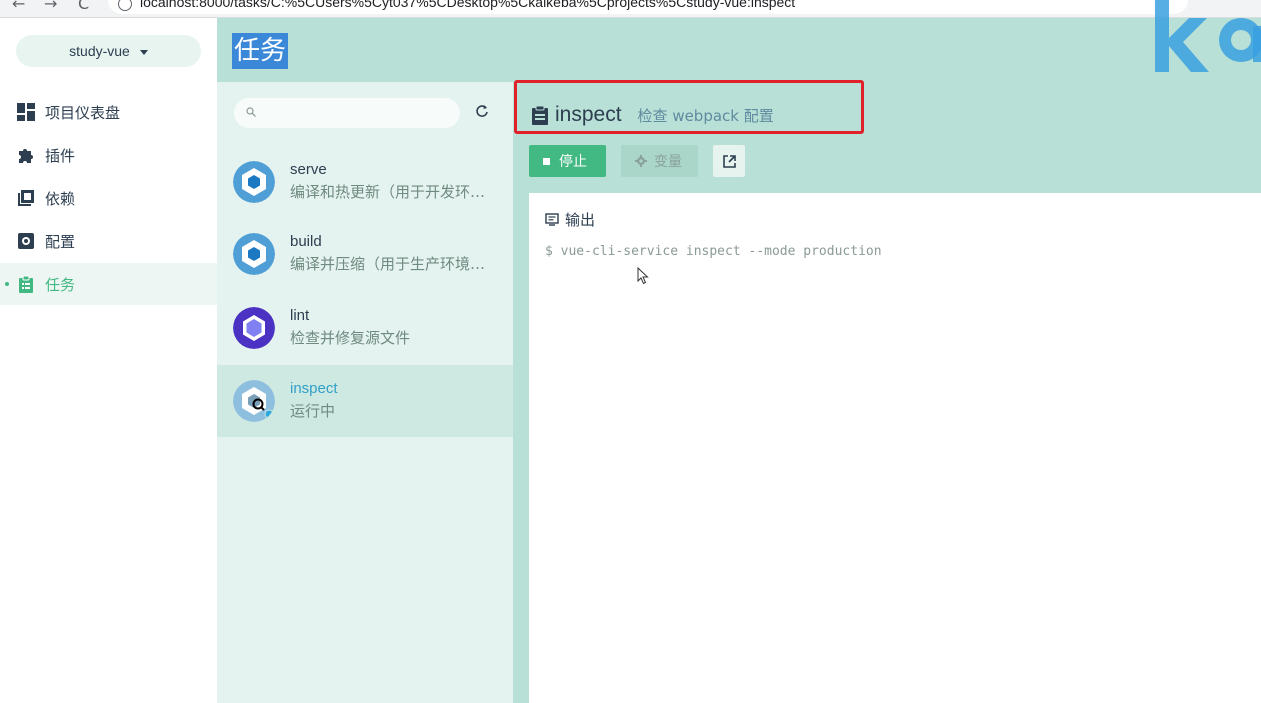 Image resolution: width=1261 pixels, height=703 pixels. What do you see at coordinates (26, 156) in the screenshot?
I see `puzzle-icon` at bounding box center [26, 156].